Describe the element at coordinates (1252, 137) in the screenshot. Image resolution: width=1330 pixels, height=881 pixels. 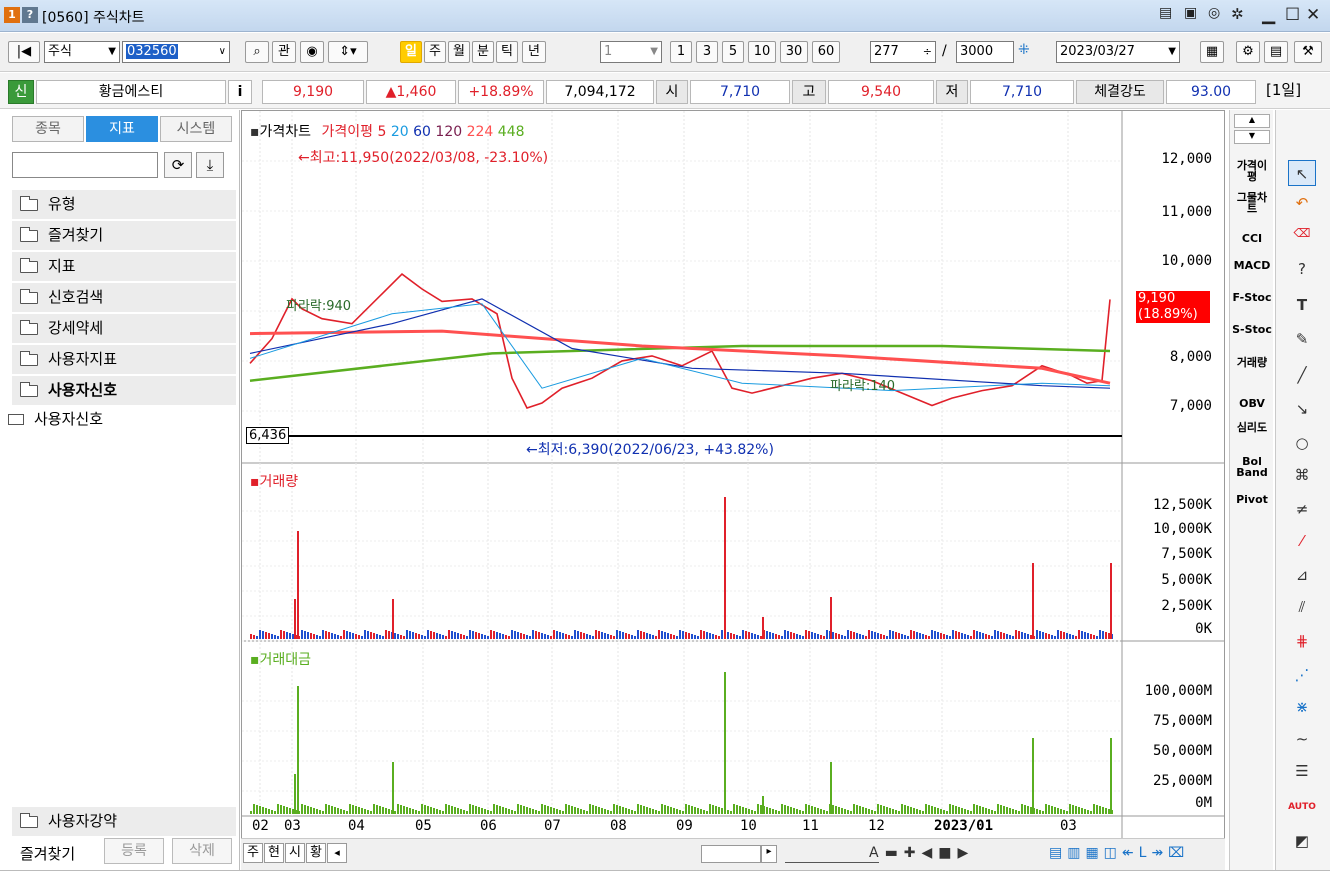
I see `scroll-down-icon: ▼` at that location.